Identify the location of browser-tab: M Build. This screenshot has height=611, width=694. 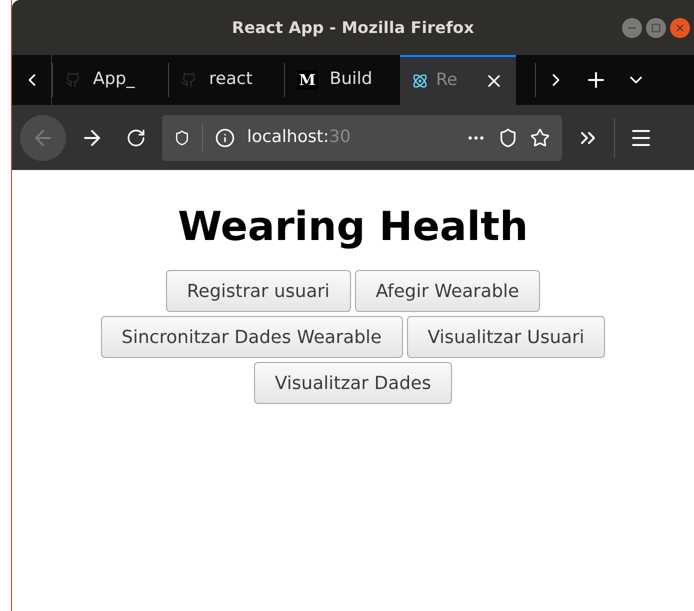
(342, 80).